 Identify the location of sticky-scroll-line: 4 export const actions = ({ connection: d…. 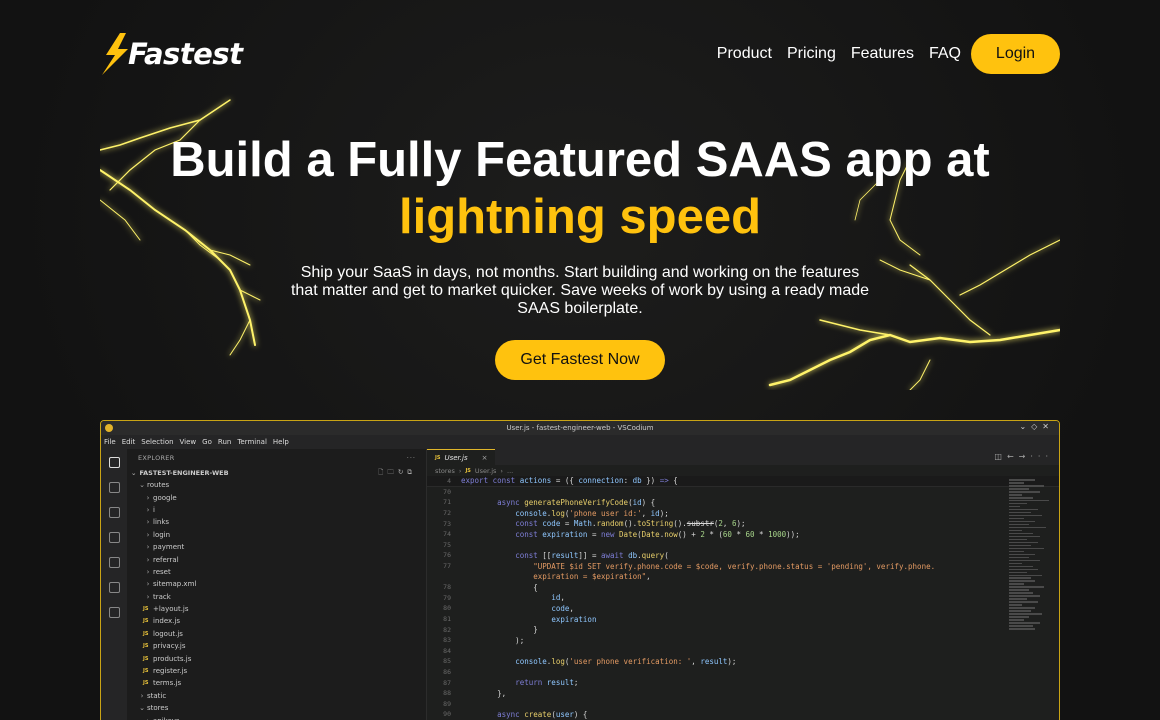
(743, 481).